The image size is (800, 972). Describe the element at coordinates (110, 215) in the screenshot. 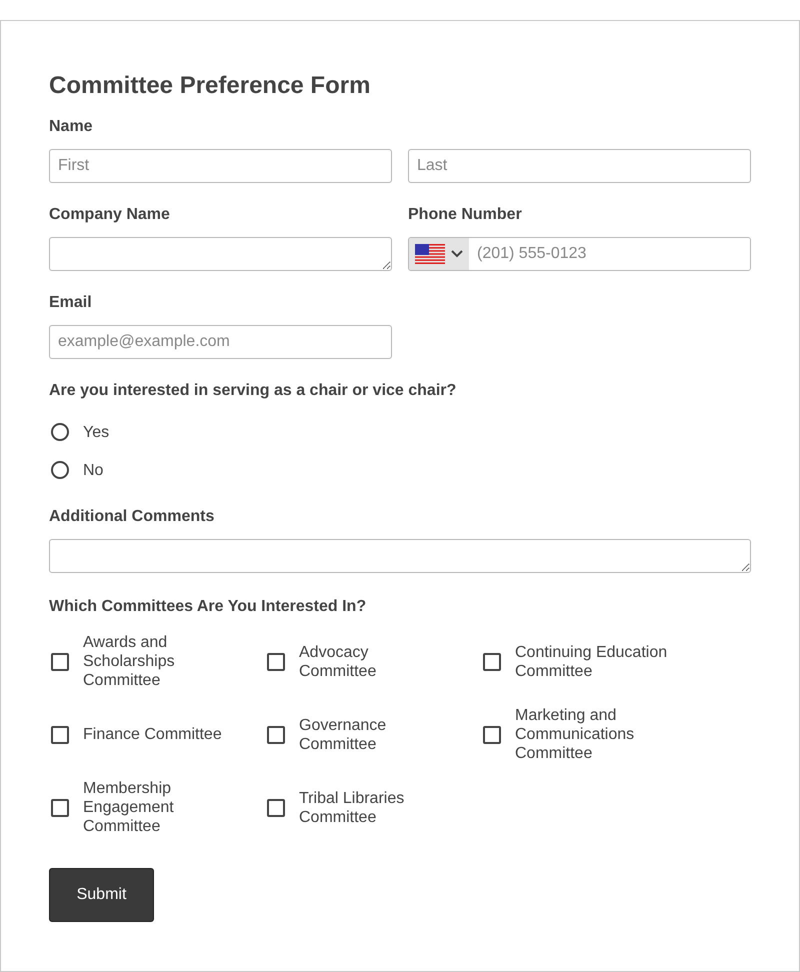

I see `field-label: Company Name` at that location.